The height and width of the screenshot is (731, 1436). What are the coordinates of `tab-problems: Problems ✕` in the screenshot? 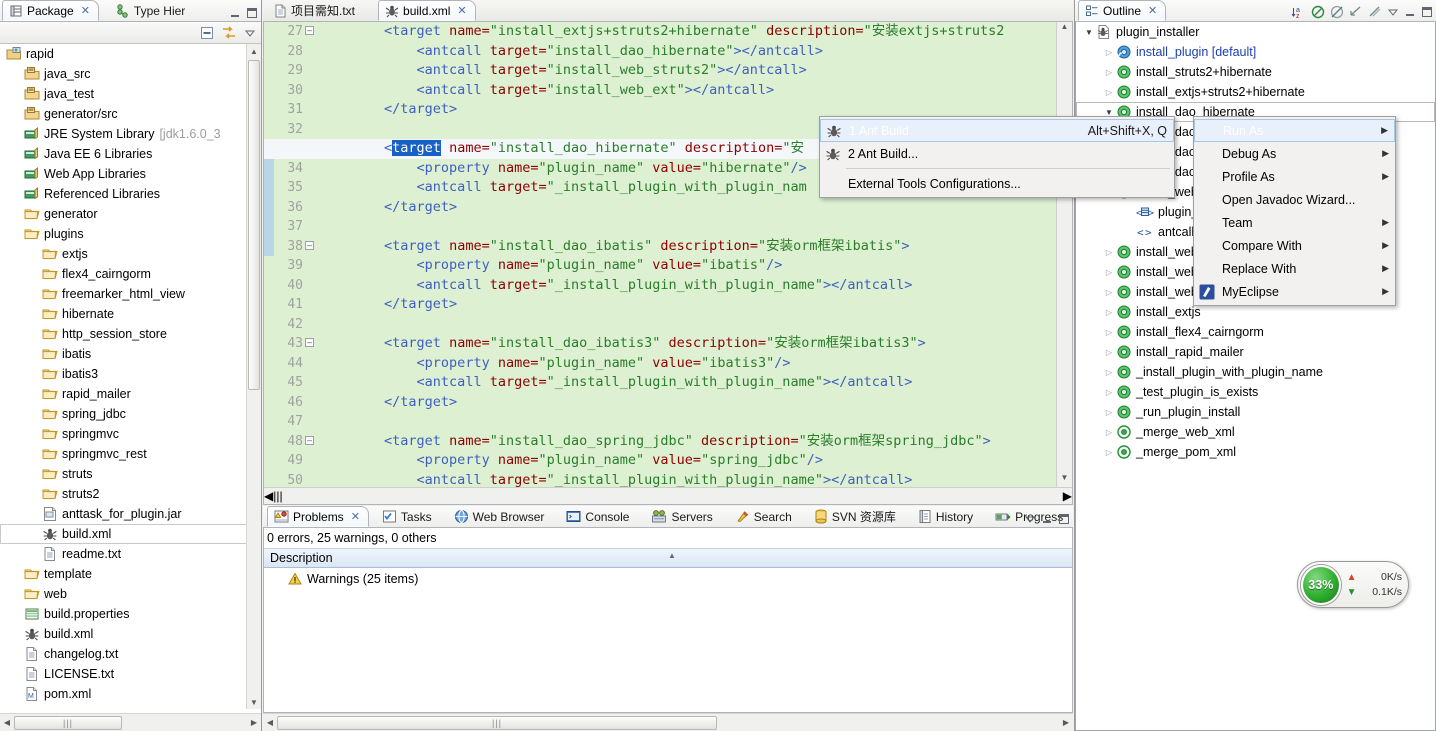 It's located at (318, 516).